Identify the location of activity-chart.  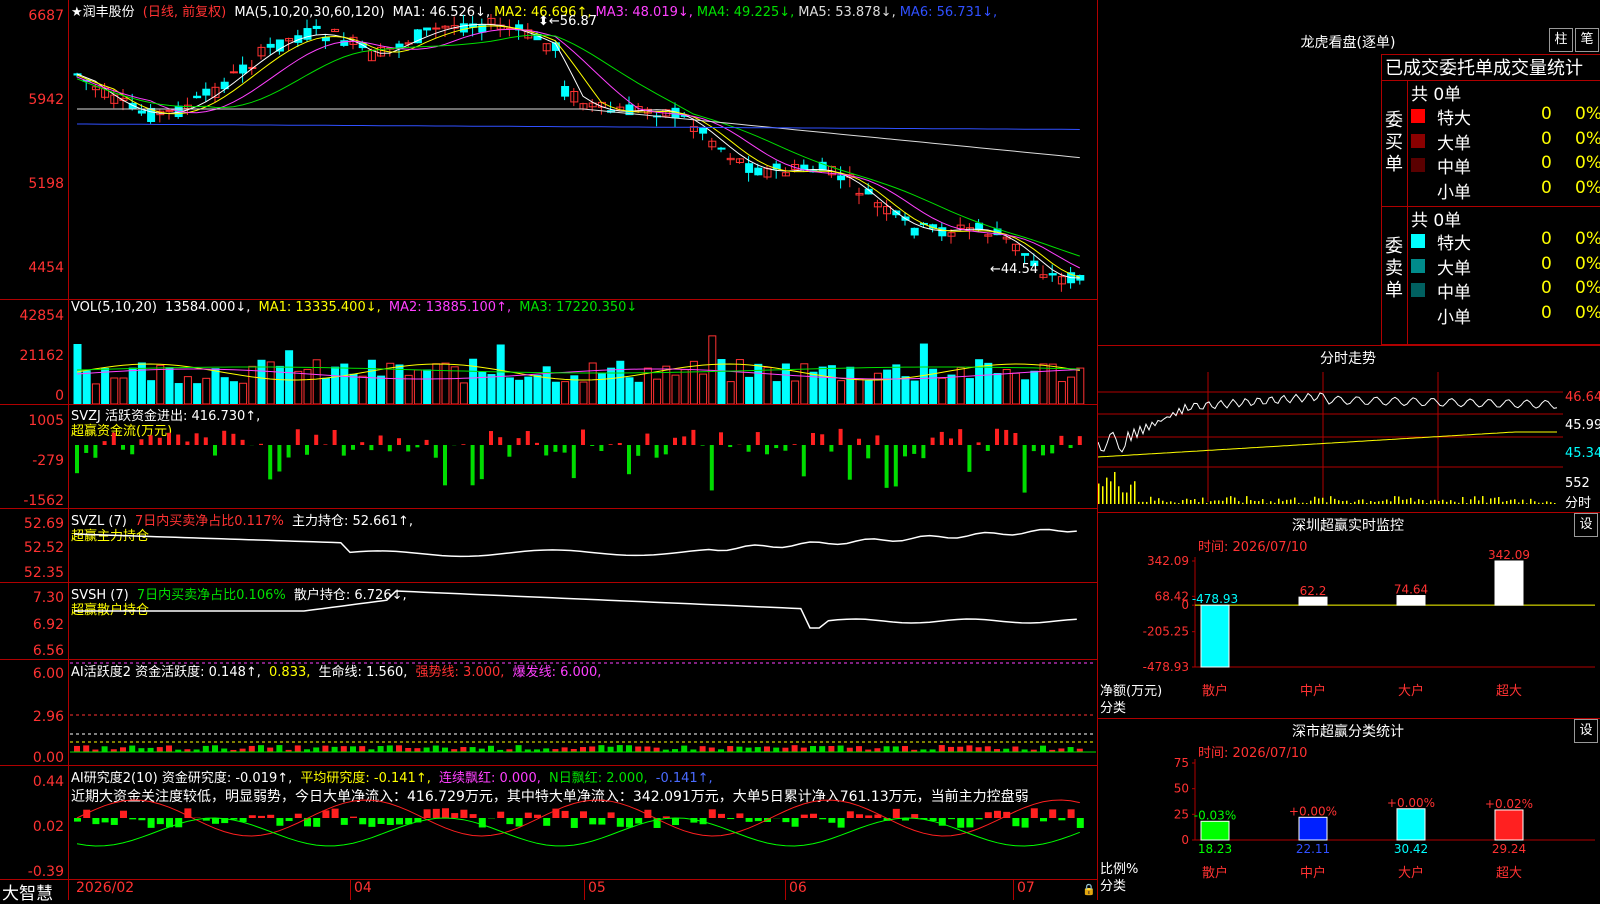
(583, 712).